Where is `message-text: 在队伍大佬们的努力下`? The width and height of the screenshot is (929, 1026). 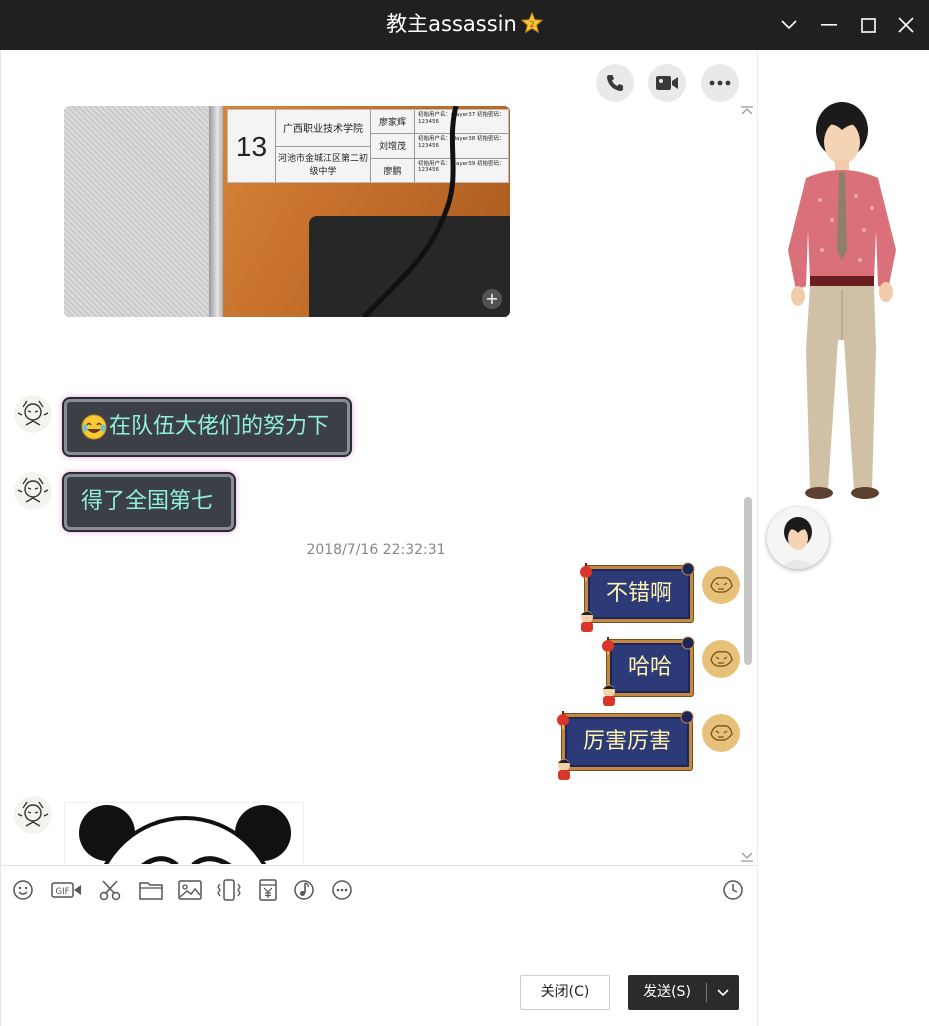 message-text: 在队伍大佬们的努力下 is located at coordinates (219, 426).